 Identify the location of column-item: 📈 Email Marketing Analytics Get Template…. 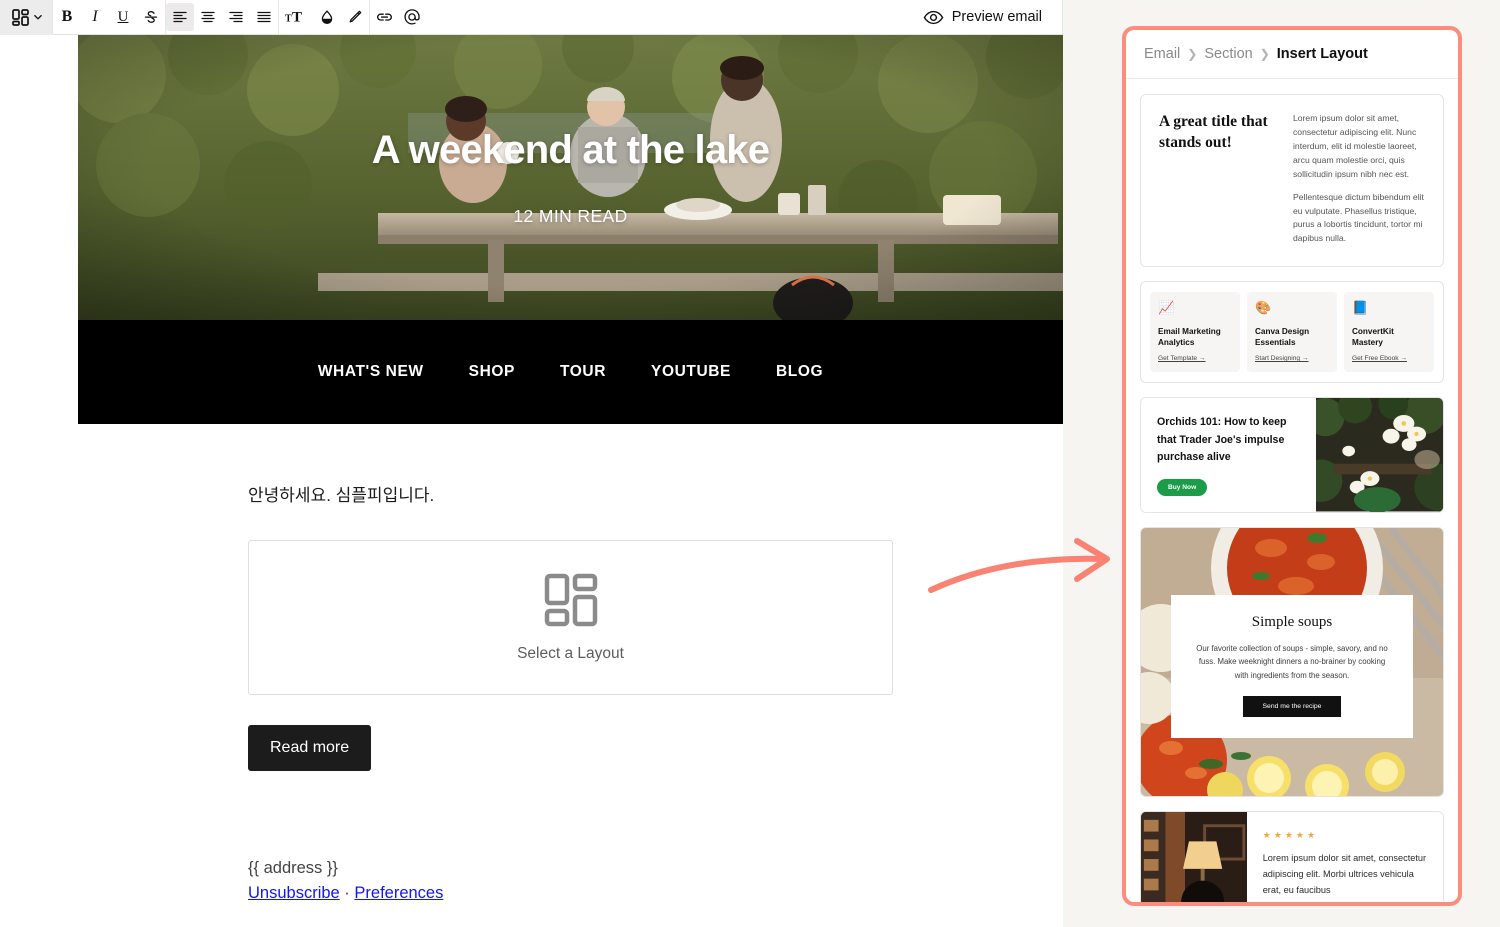
(1195, 332).